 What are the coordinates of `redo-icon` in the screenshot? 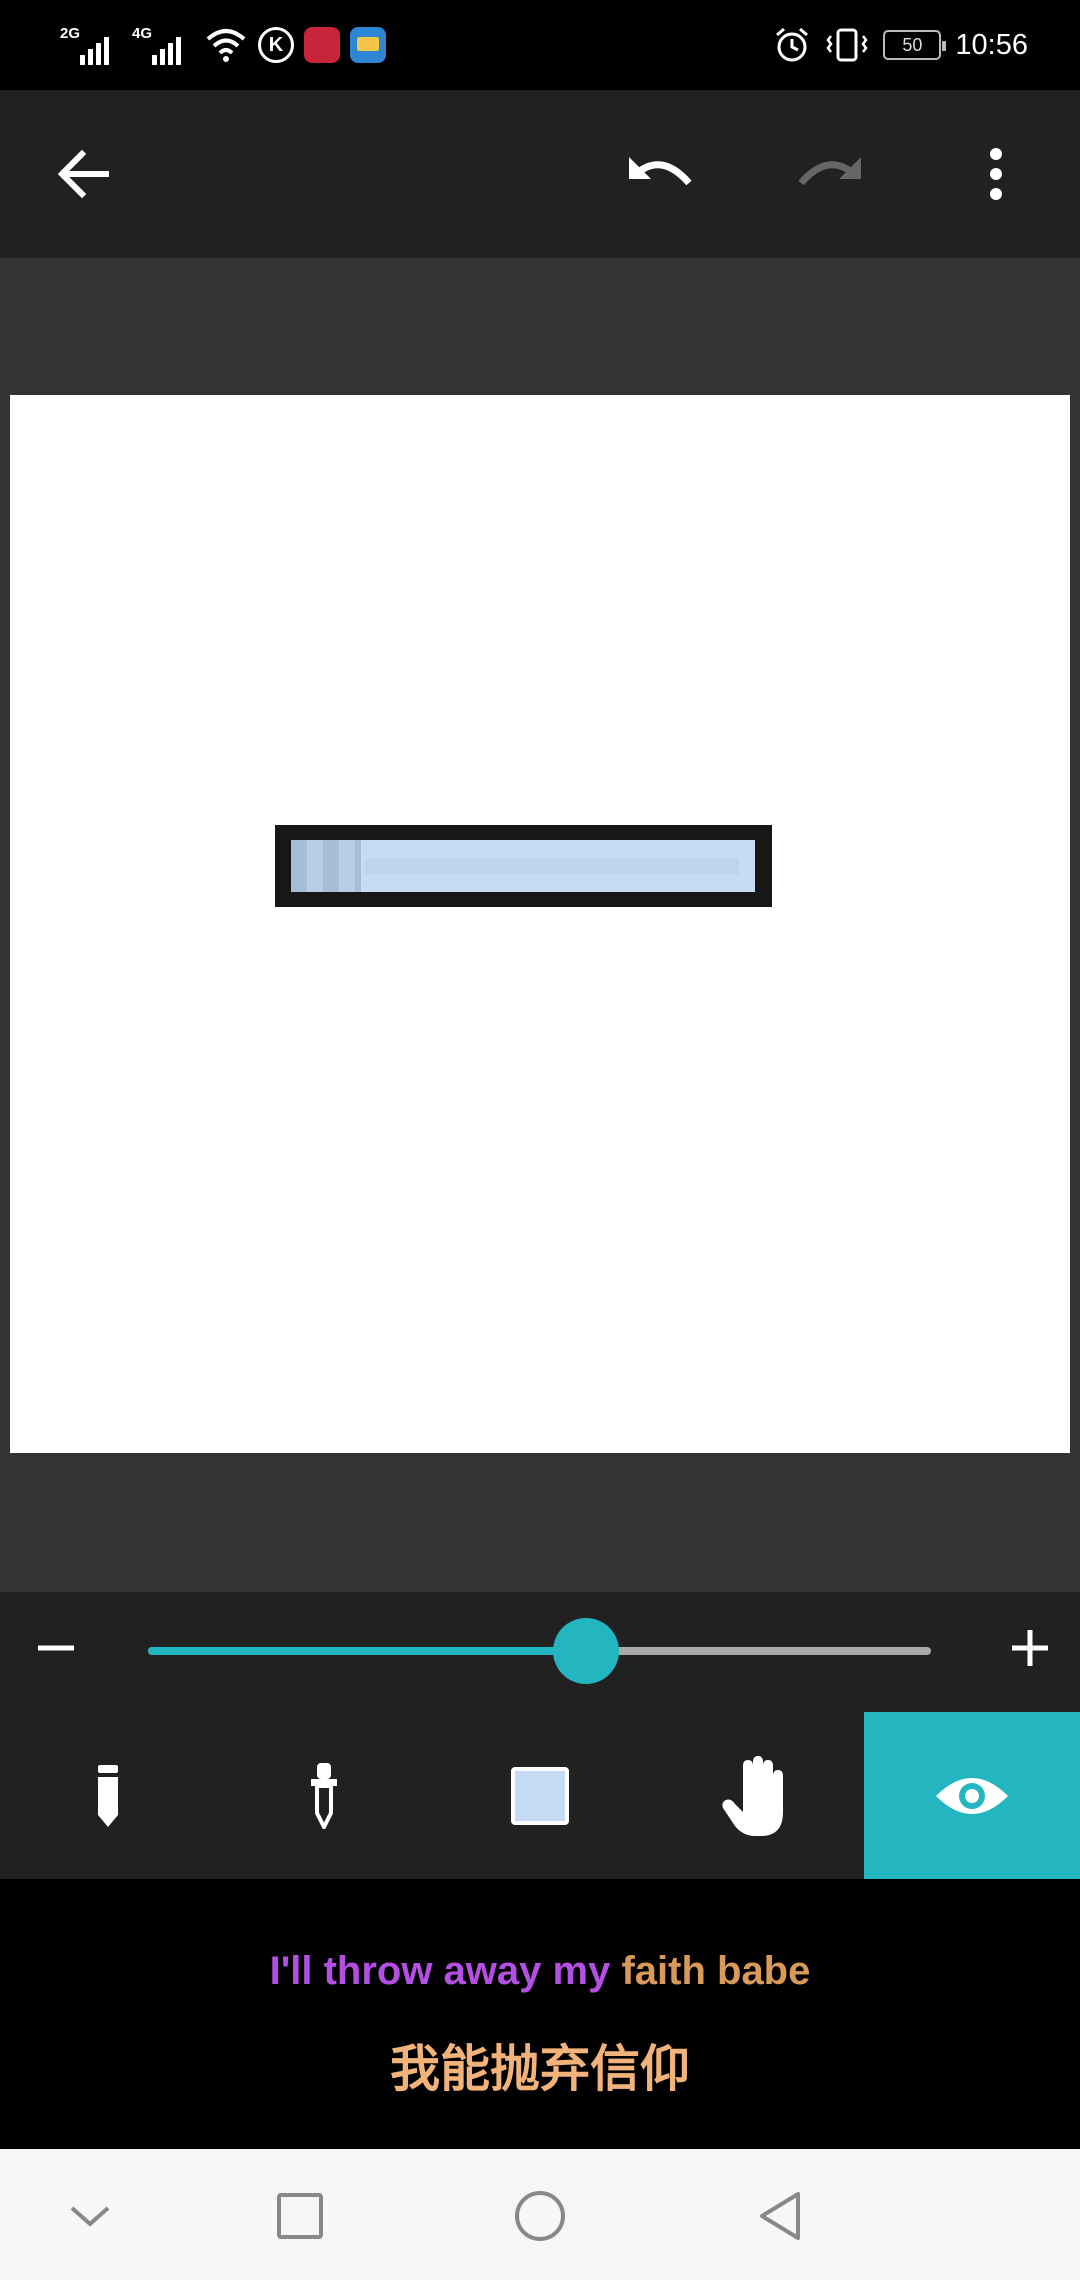 It's located at (829, 171).